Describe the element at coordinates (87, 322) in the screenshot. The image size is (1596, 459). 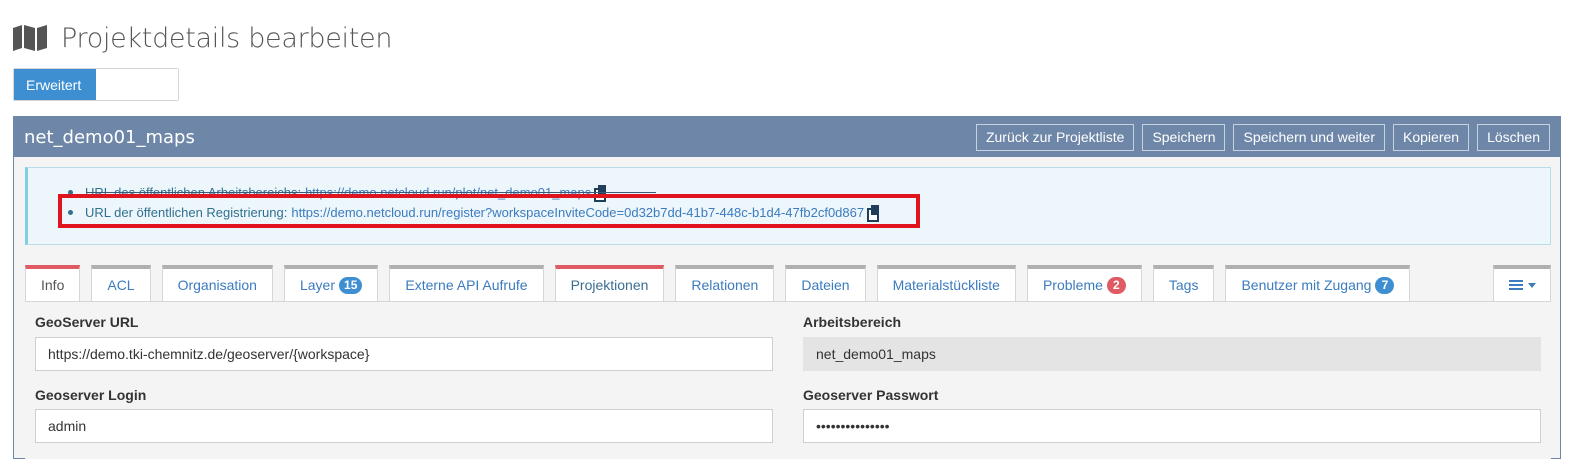
I see `geoserver-url-label: GeoServer URL` at that location.